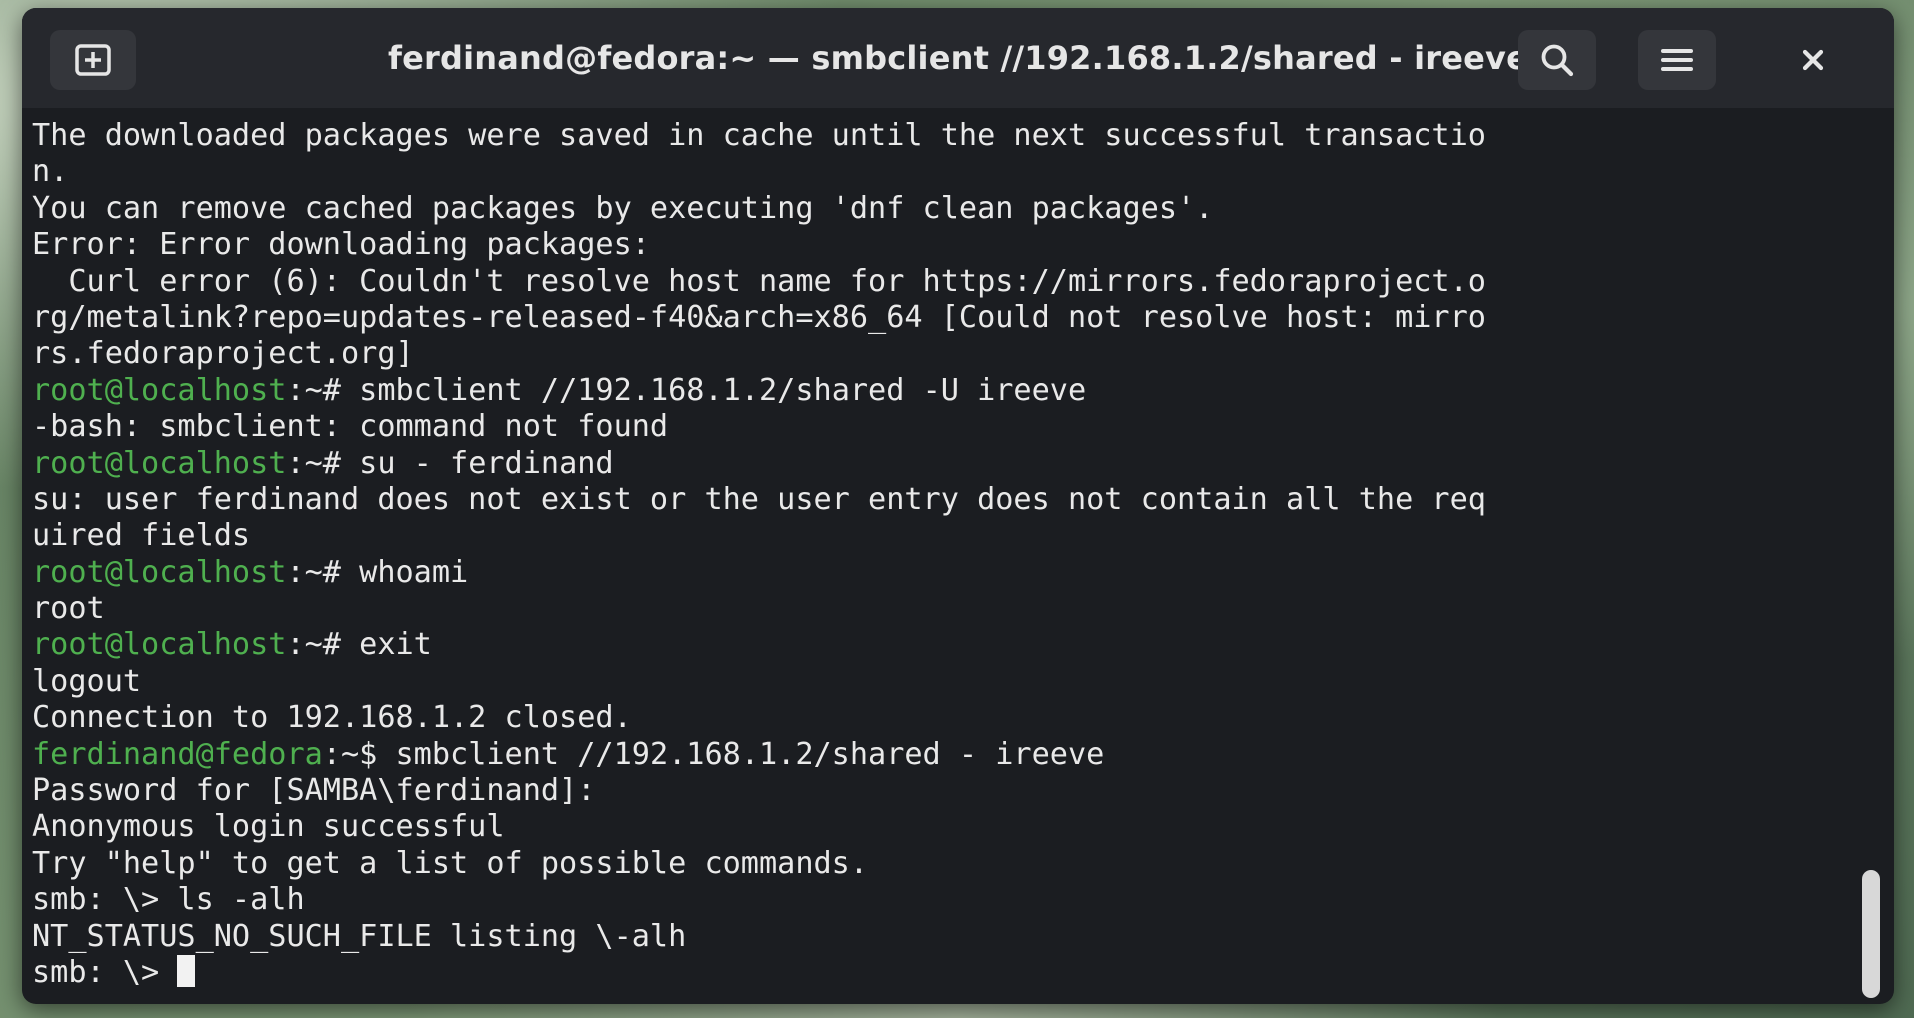  I want to click on output-text: smb: \>, so click(105, 972).